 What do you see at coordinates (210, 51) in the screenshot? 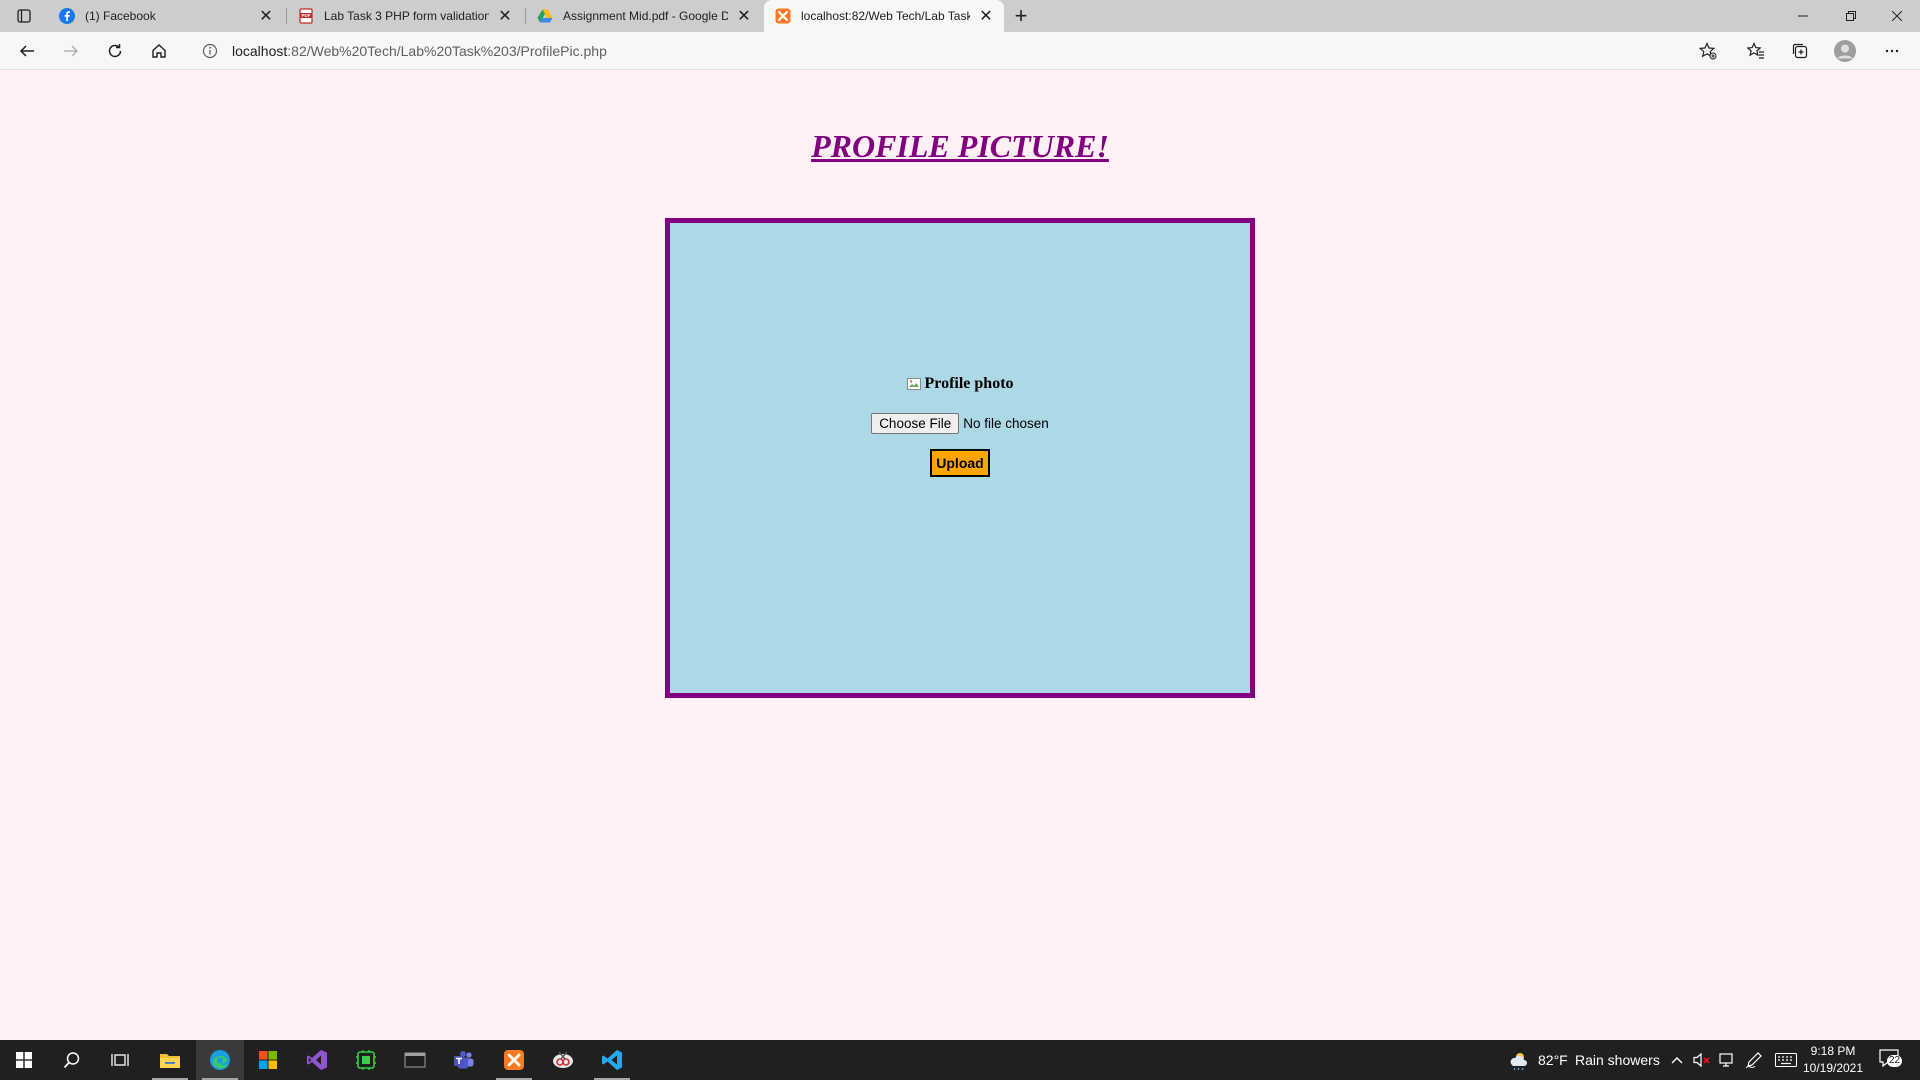
I see `info-icon` at bounding box center [210, 51].